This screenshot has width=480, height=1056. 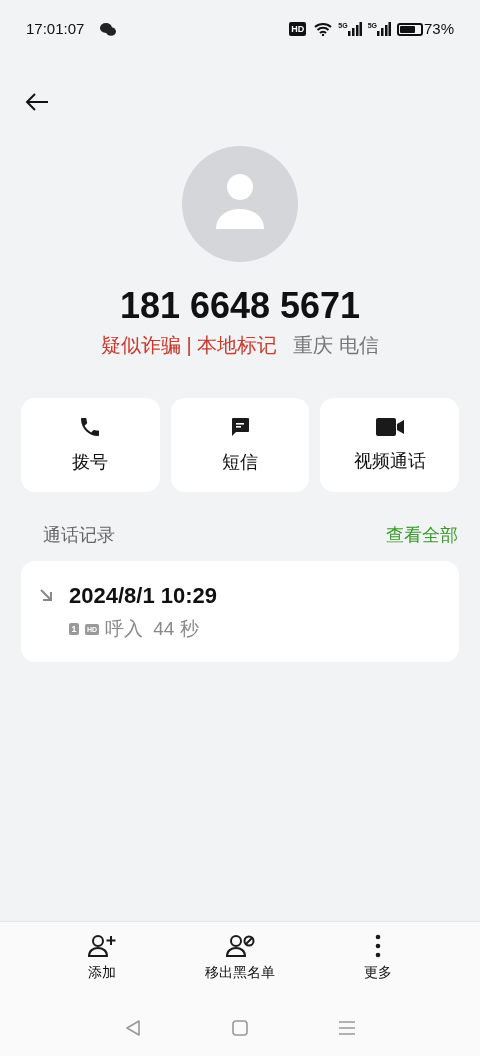 I want to click on location-carrier: 重庆 电信, so click(x=336, y=345).